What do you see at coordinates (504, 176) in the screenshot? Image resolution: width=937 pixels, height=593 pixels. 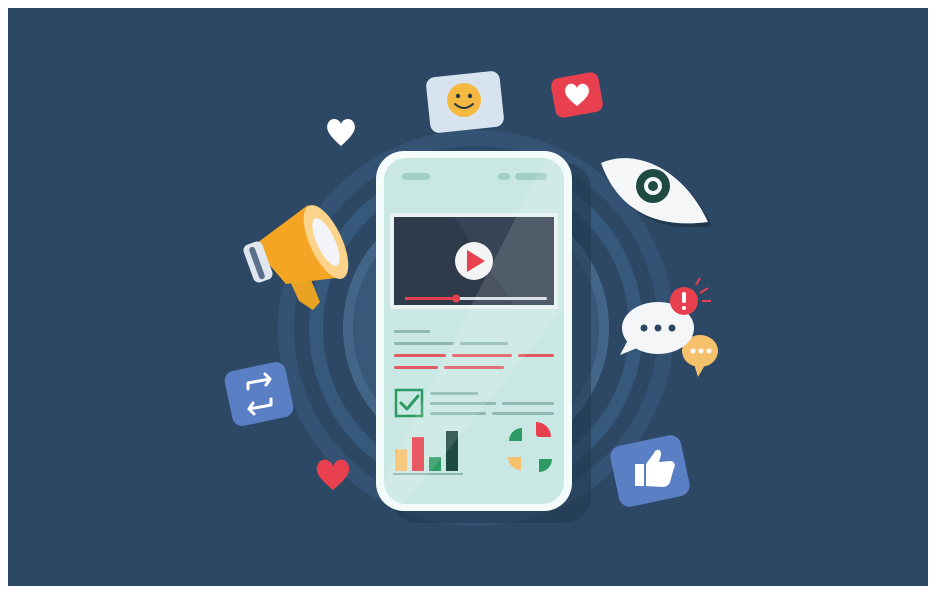 I see `status-dot` at bounding box center [504, 176].